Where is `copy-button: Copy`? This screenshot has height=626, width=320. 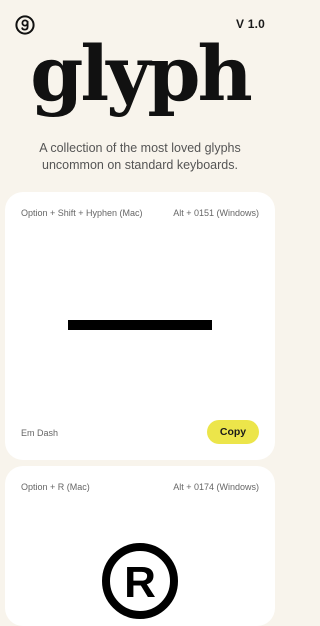 copy-button: Copy is located at coordinates (233, 432).